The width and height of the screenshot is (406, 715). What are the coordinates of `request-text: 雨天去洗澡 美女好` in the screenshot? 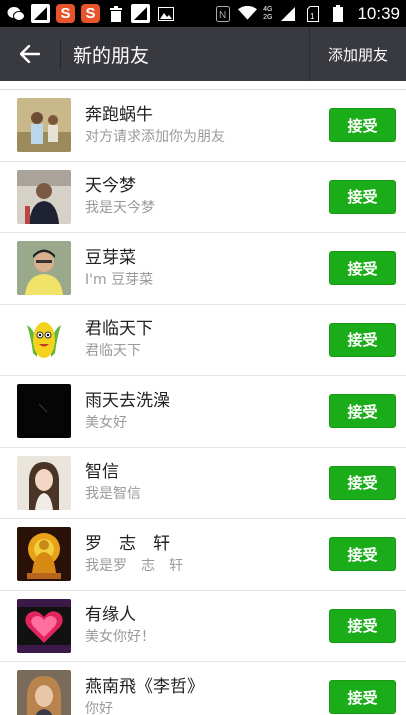 It's located at (197, 411).